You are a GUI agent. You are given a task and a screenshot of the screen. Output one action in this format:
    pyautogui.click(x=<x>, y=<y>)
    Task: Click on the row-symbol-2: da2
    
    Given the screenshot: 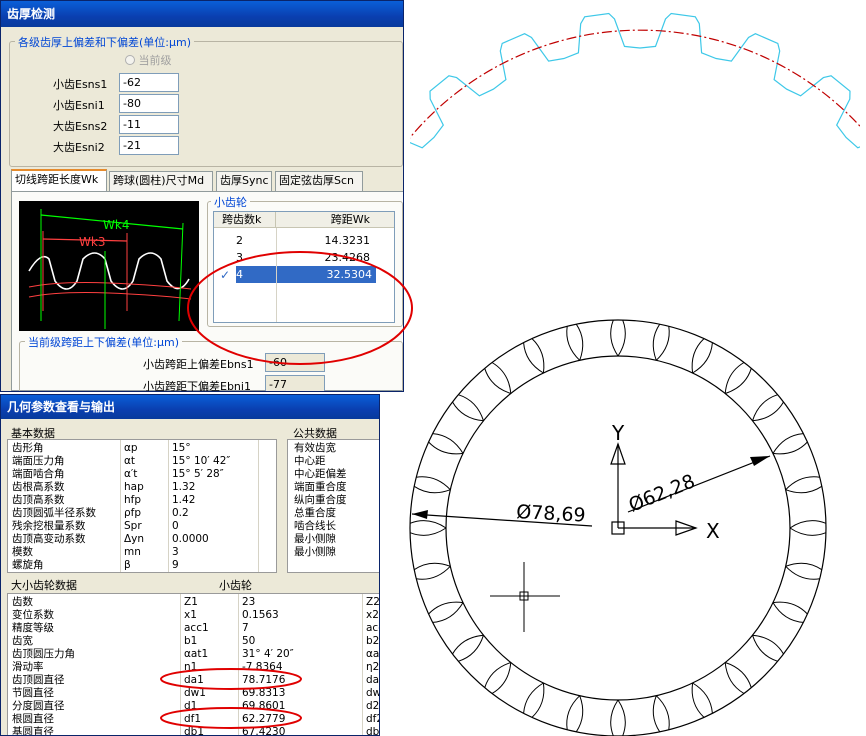 What is the action you would take?
    pyautogui.click(x=373, y=680)
    